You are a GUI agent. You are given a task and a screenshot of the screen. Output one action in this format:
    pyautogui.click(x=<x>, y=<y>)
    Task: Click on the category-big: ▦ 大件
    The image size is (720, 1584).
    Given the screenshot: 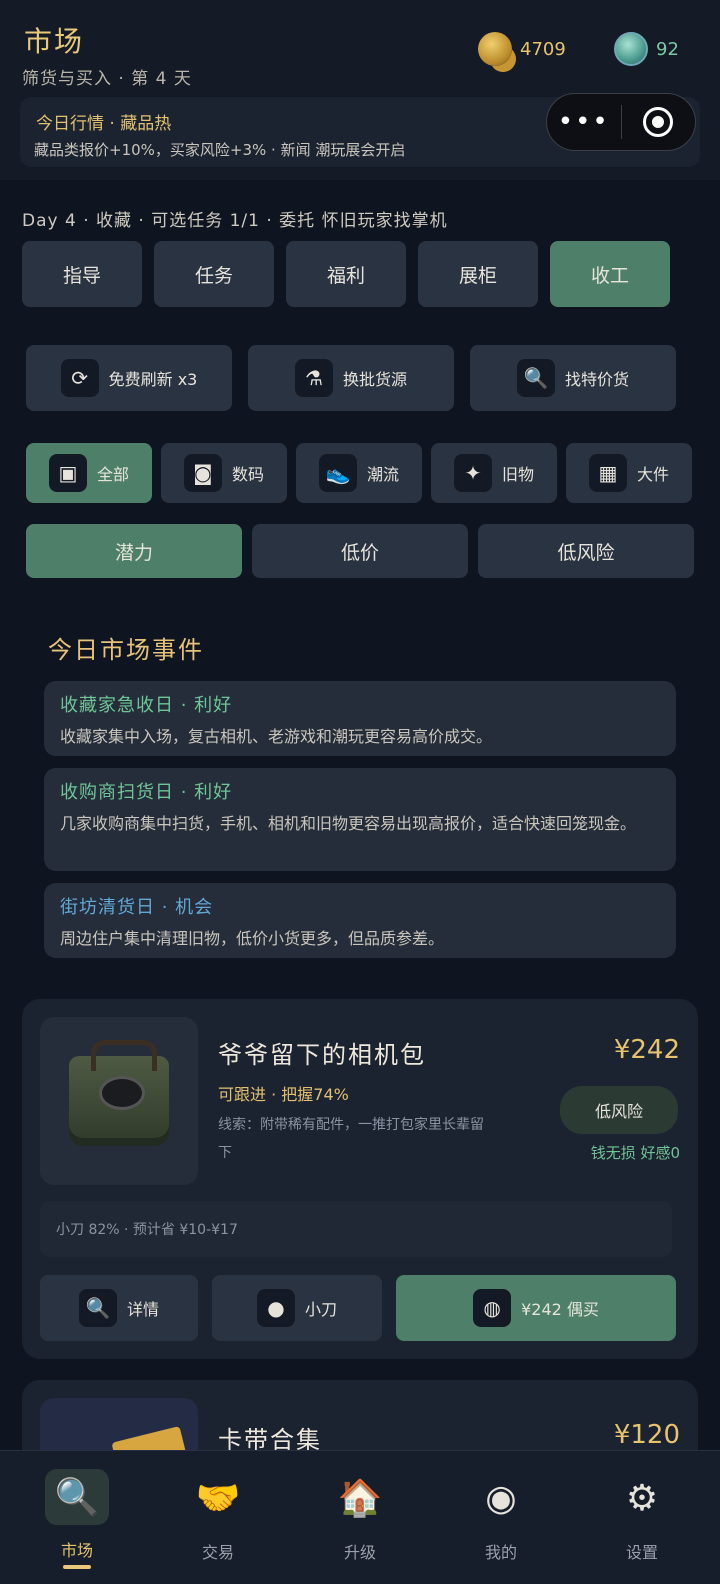 What is the action you would take?
    pyautogui.click(x=629, y=473)
    